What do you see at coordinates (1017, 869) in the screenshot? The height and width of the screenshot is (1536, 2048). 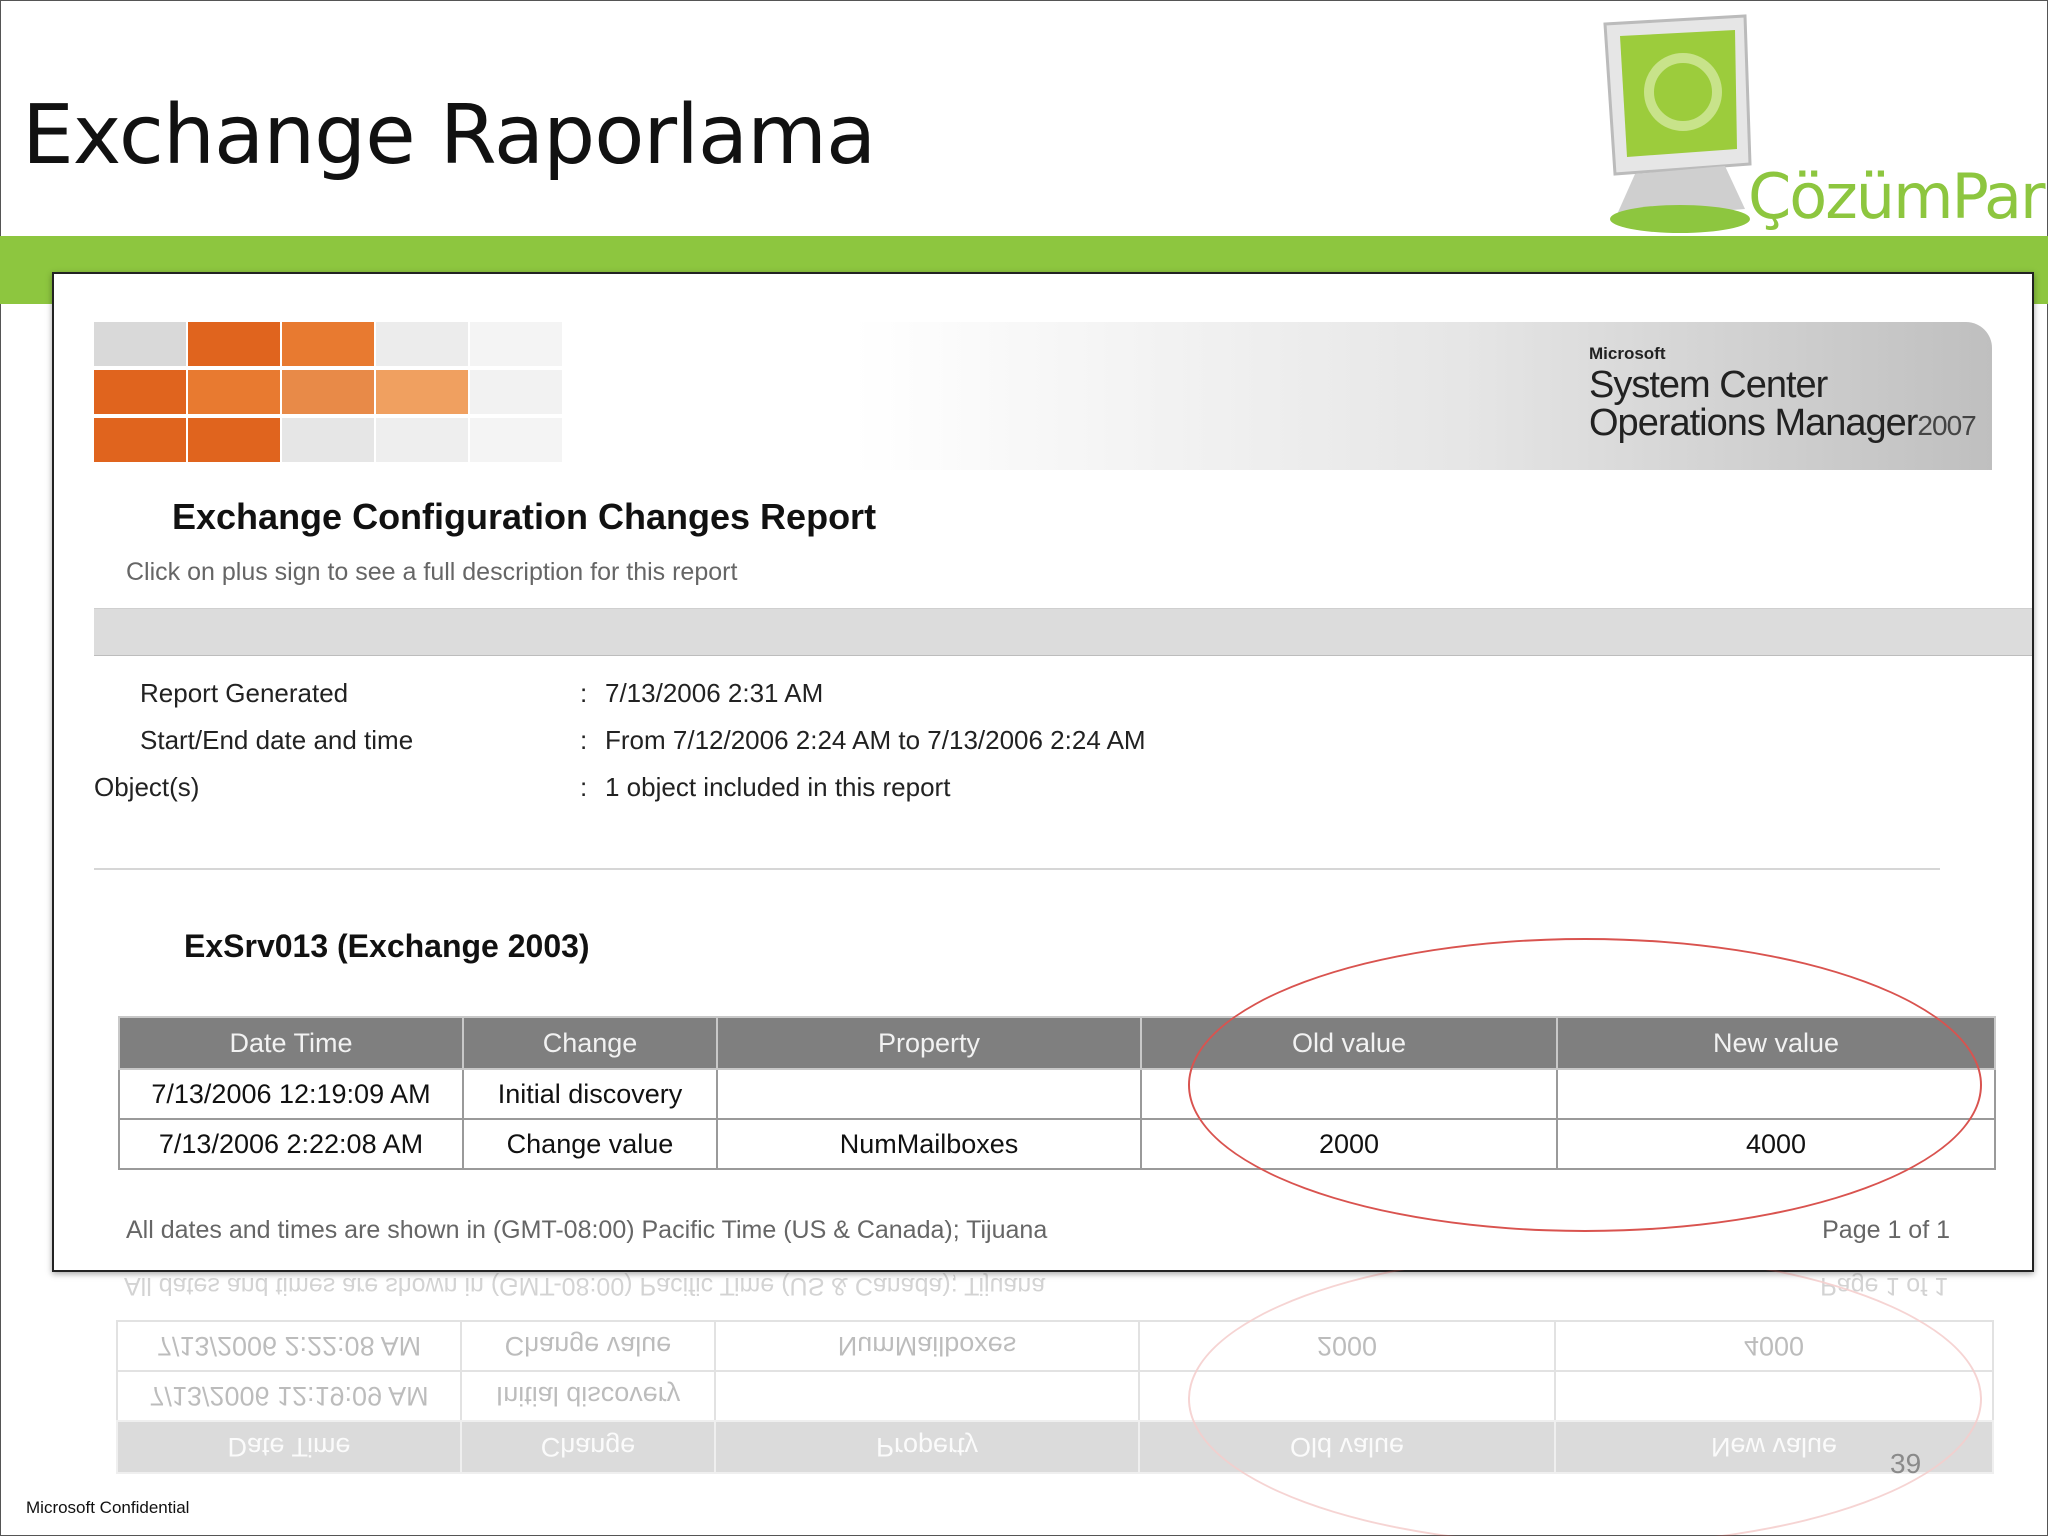 I see `divider` at bounding box center [1017, 869].